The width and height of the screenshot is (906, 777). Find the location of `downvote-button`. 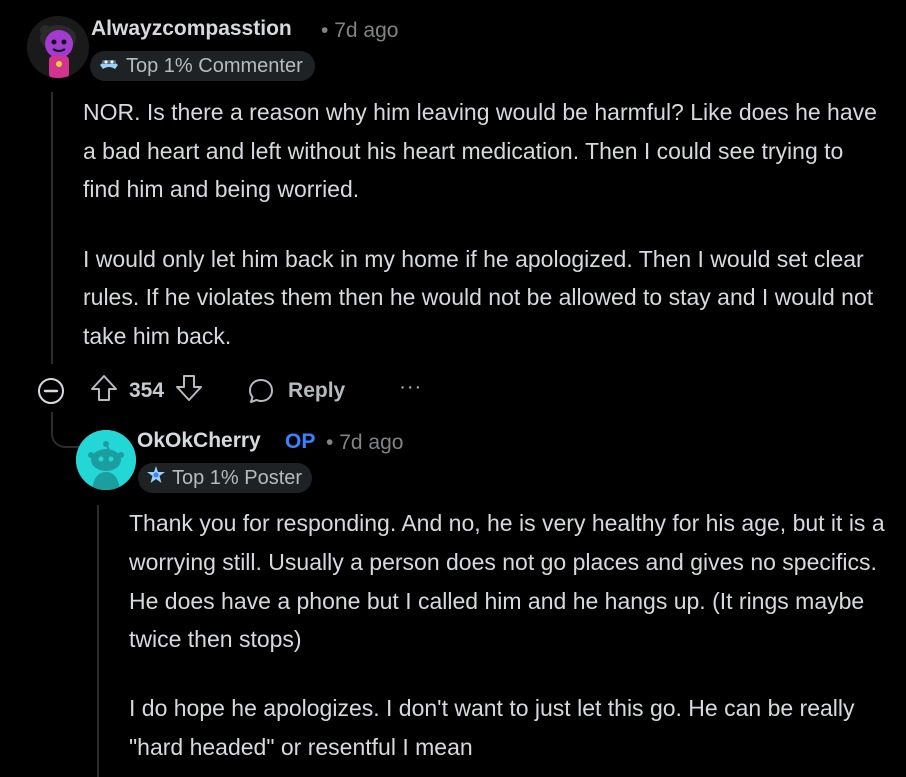

downvote-button is located at coordinates (189, 391).